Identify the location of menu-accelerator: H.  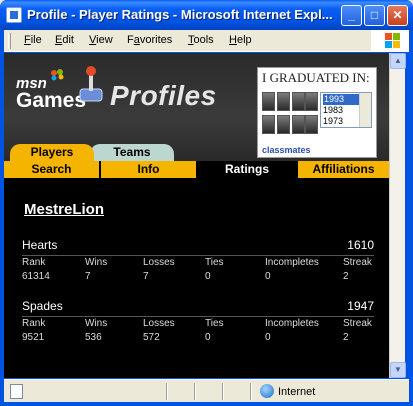
(233, 40).